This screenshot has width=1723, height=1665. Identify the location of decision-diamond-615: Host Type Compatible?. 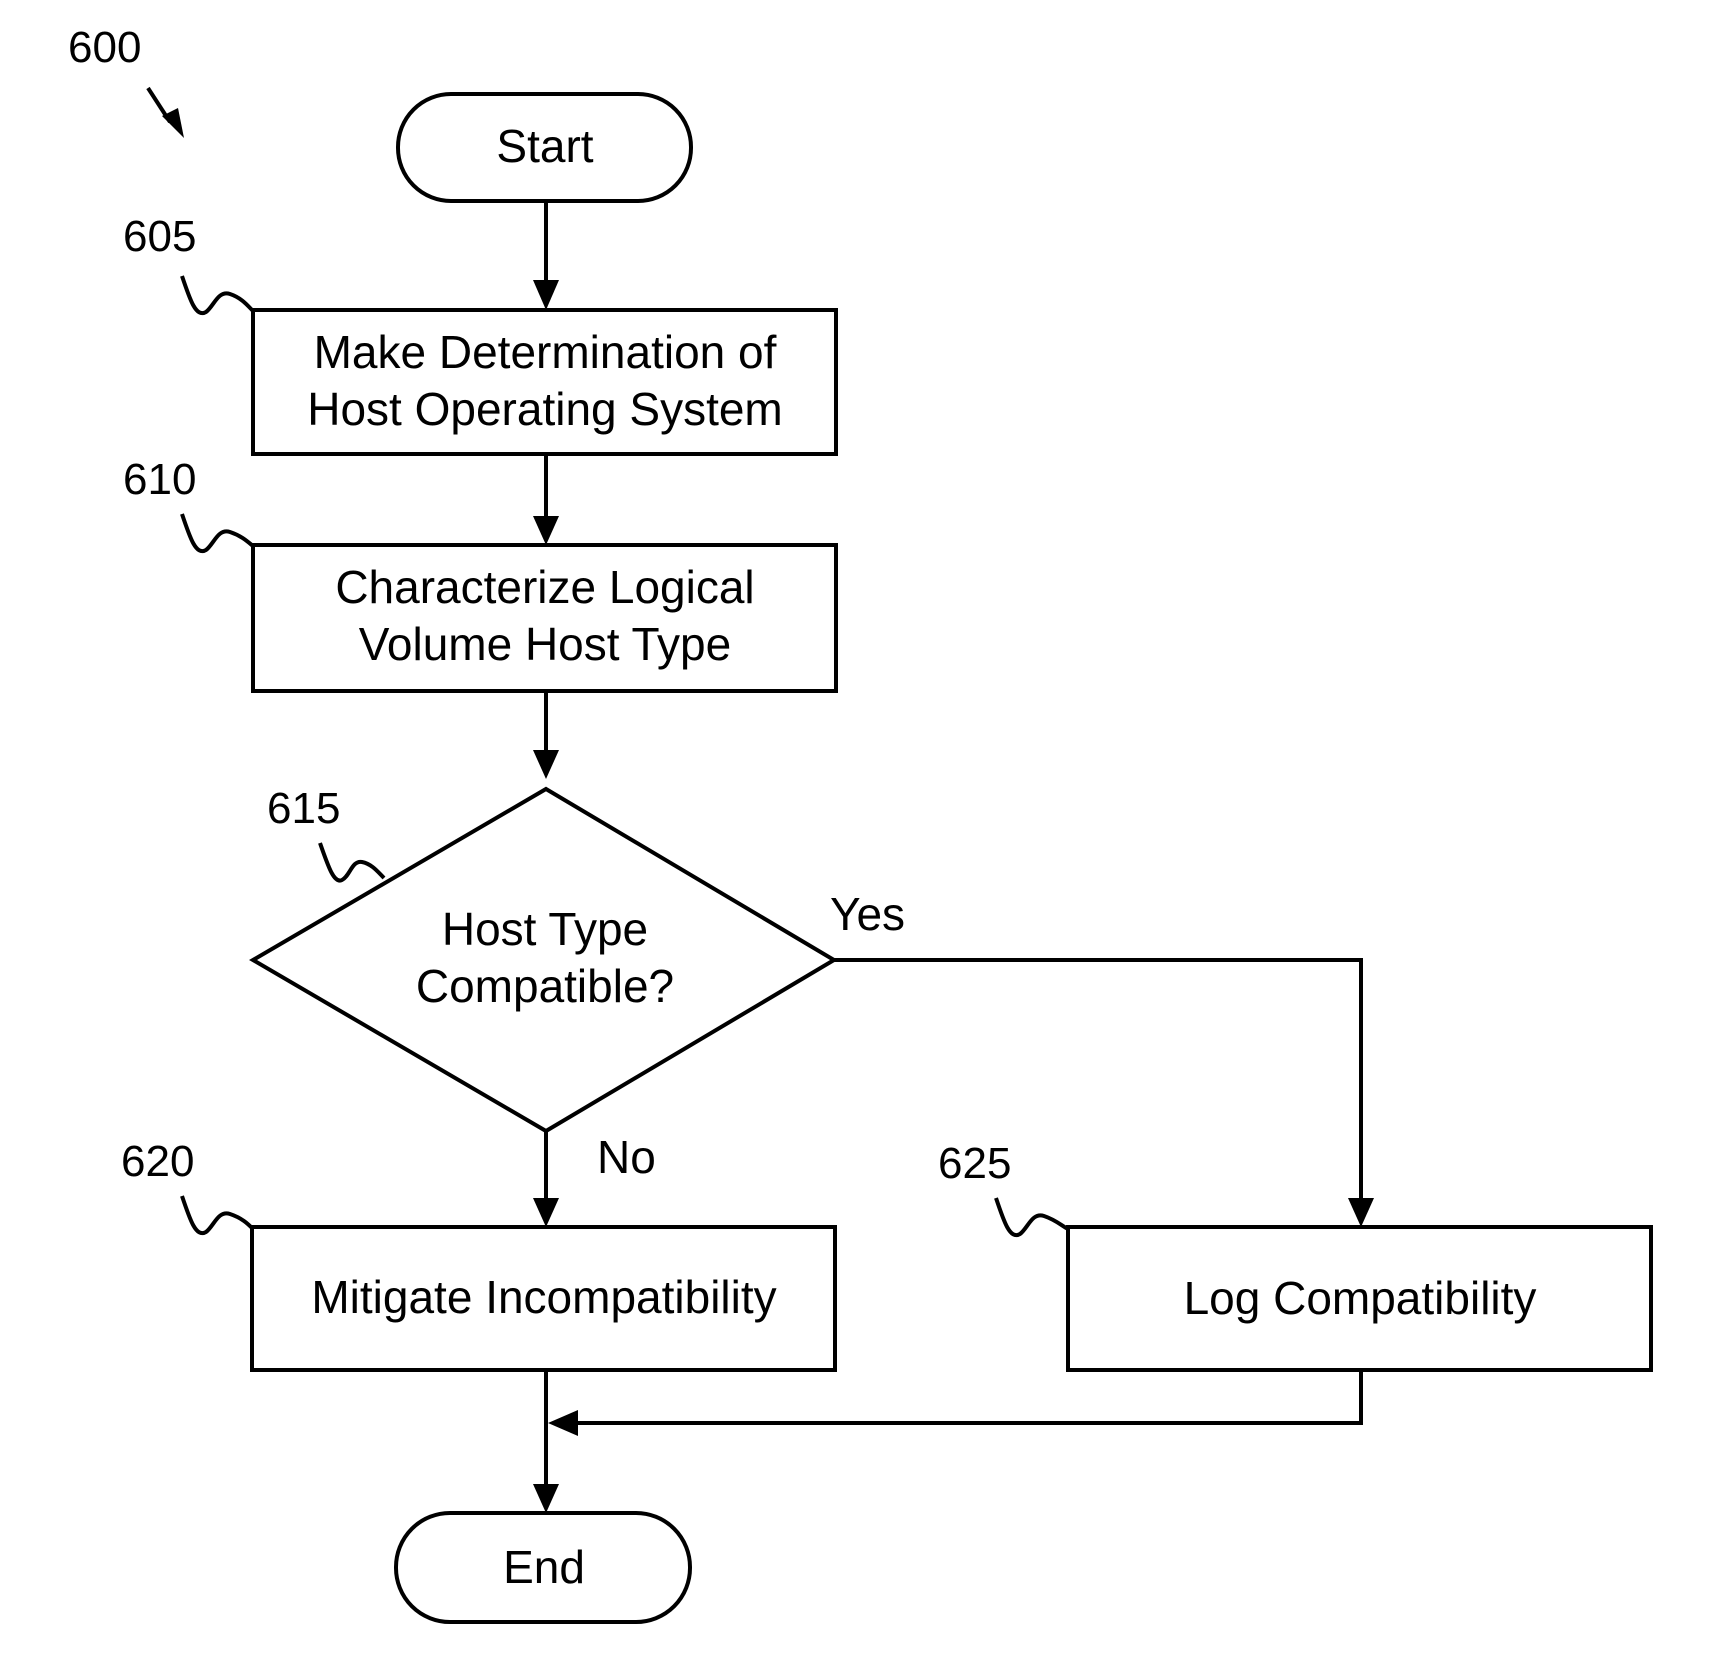
(543, 960).